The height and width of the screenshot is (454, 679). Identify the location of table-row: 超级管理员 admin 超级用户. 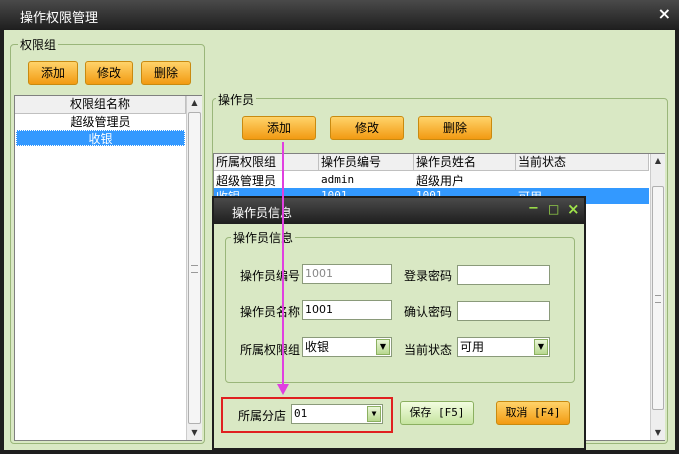
(431, 179).